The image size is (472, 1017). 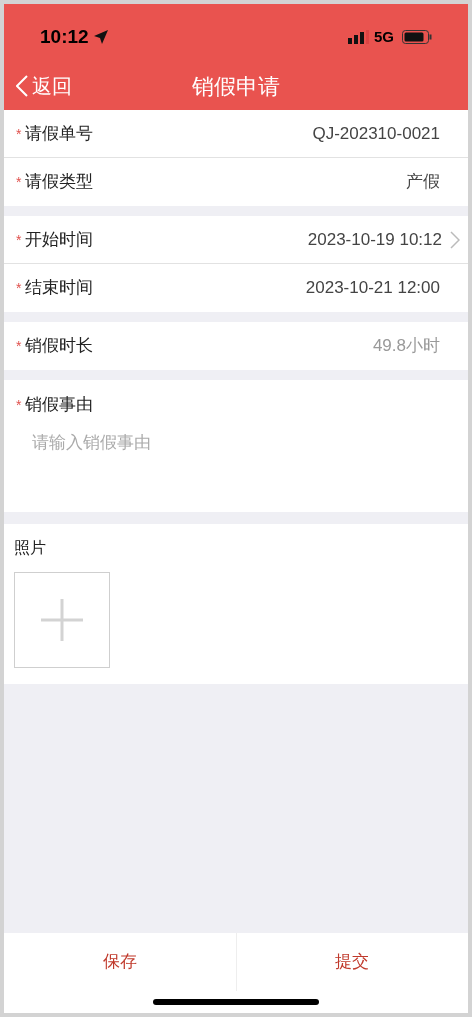 What do you see at coordinates (59, 405) in the screenshot?
I see `field-label: 销假事由` at bounding box center [59, 405].